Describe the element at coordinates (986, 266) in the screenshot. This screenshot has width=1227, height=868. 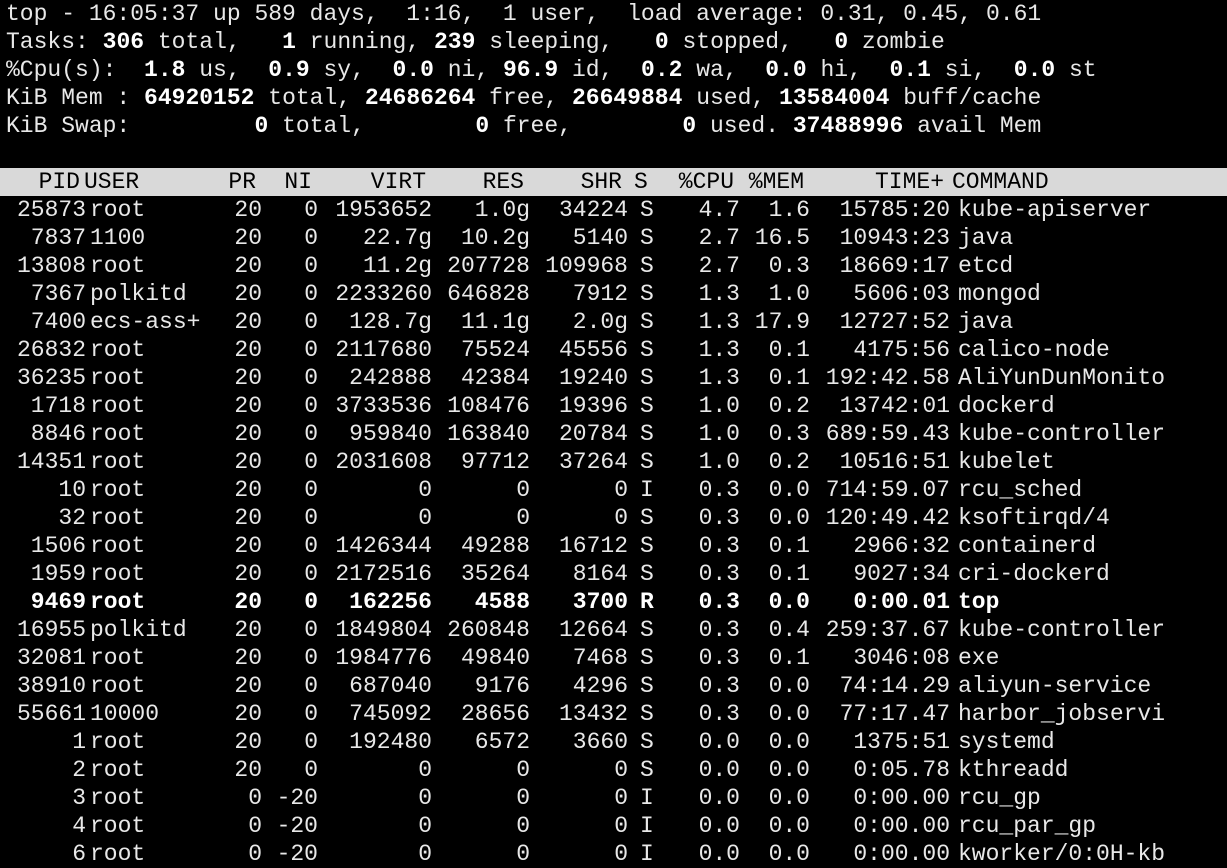
I see `process-command: etcd` at that location.